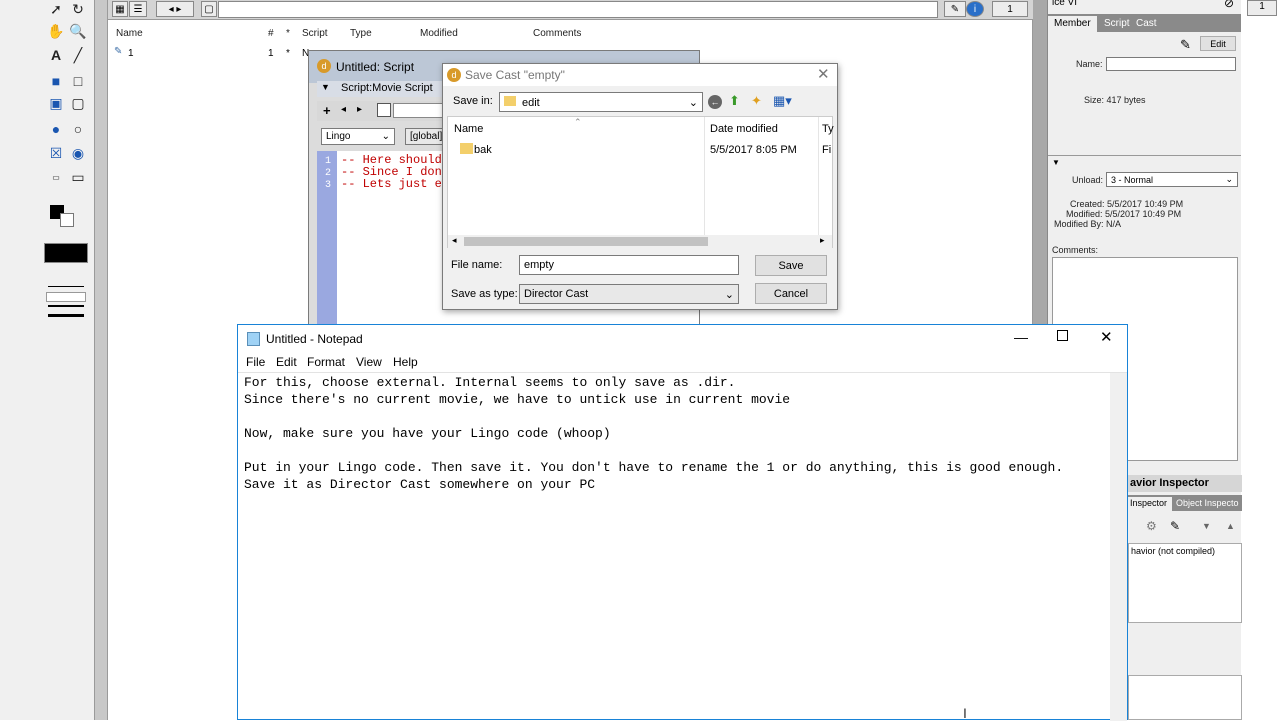 This screenshot has height=721, width=1280. I want to click on panel-splitter, so click(101, 360).